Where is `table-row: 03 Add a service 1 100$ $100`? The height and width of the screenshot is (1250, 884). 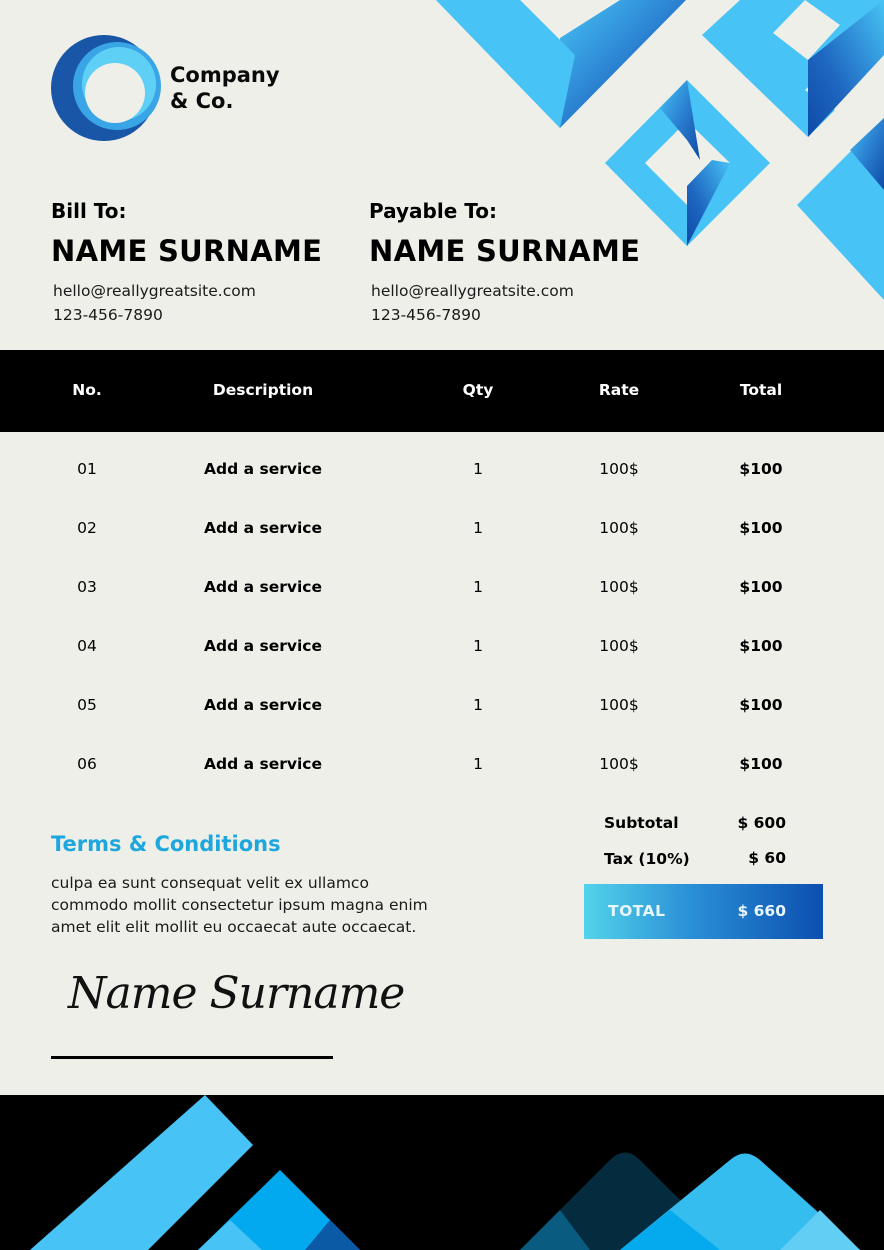
table-row: 03 Add a service 1 100$ $100 is located at coordinates (442, 579).